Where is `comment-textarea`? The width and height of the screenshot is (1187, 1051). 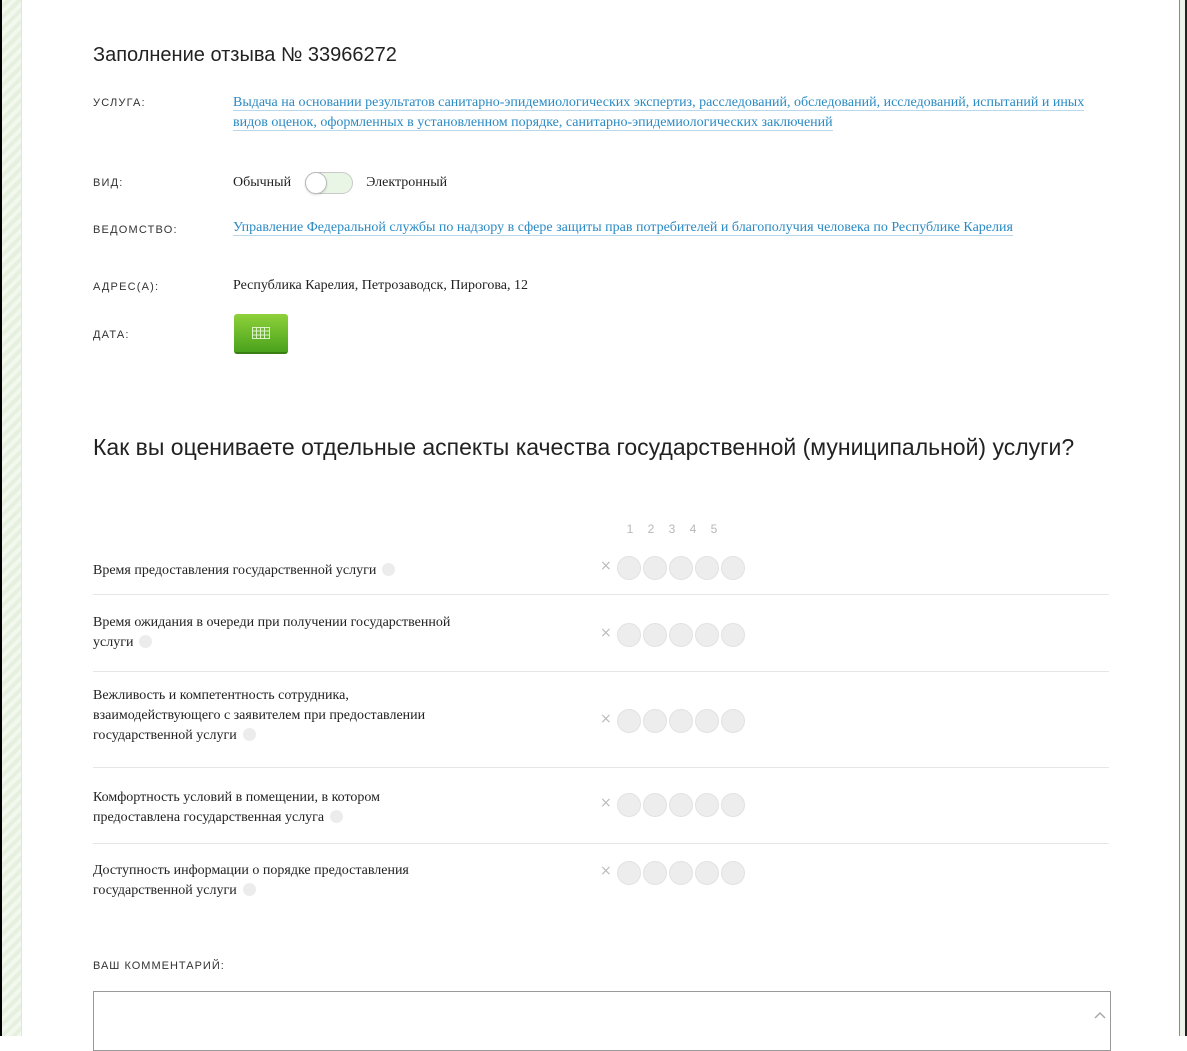
comment-textarea is located at coordinates (602, 1021).